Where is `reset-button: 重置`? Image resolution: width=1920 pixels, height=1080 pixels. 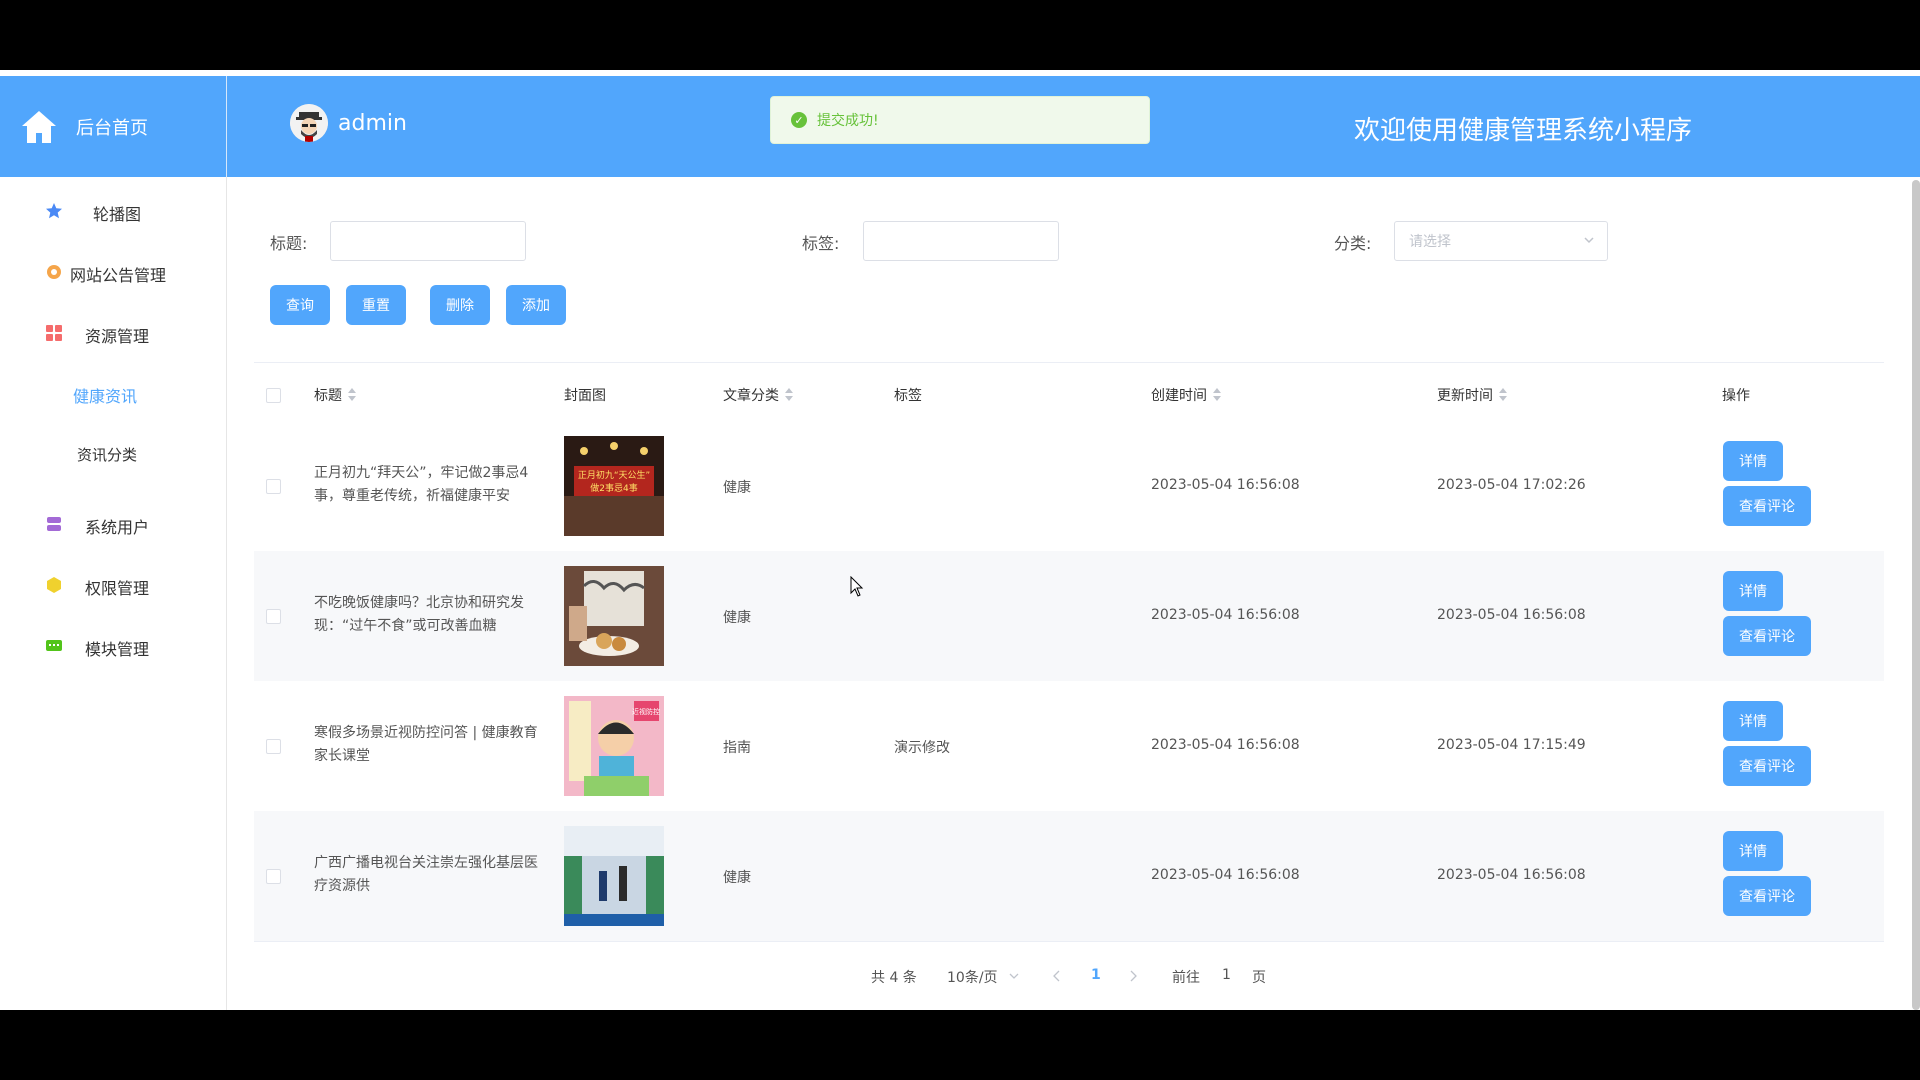
reset-button: 重置 is located at coordinates (376, 305).